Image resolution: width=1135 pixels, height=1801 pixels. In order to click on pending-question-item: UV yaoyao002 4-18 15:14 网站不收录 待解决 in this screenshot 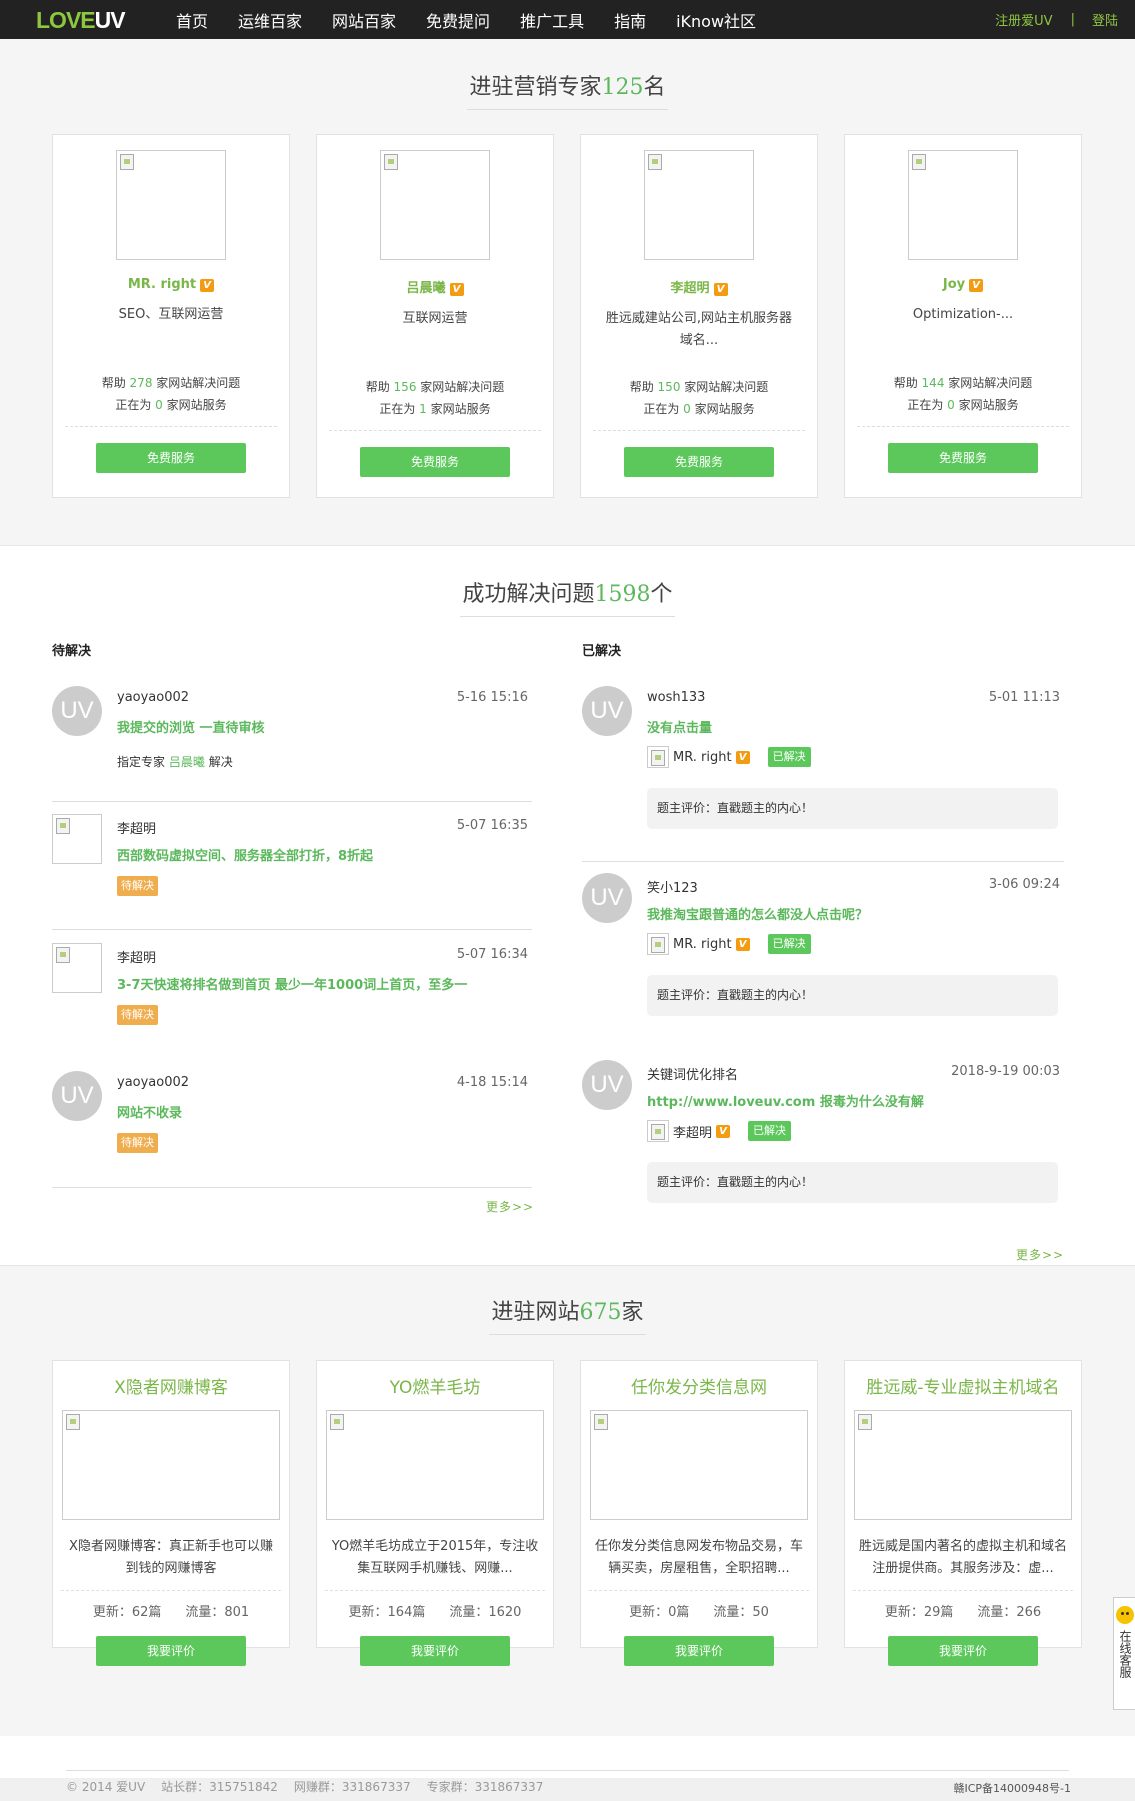, I will do `click(292, 1129)`.